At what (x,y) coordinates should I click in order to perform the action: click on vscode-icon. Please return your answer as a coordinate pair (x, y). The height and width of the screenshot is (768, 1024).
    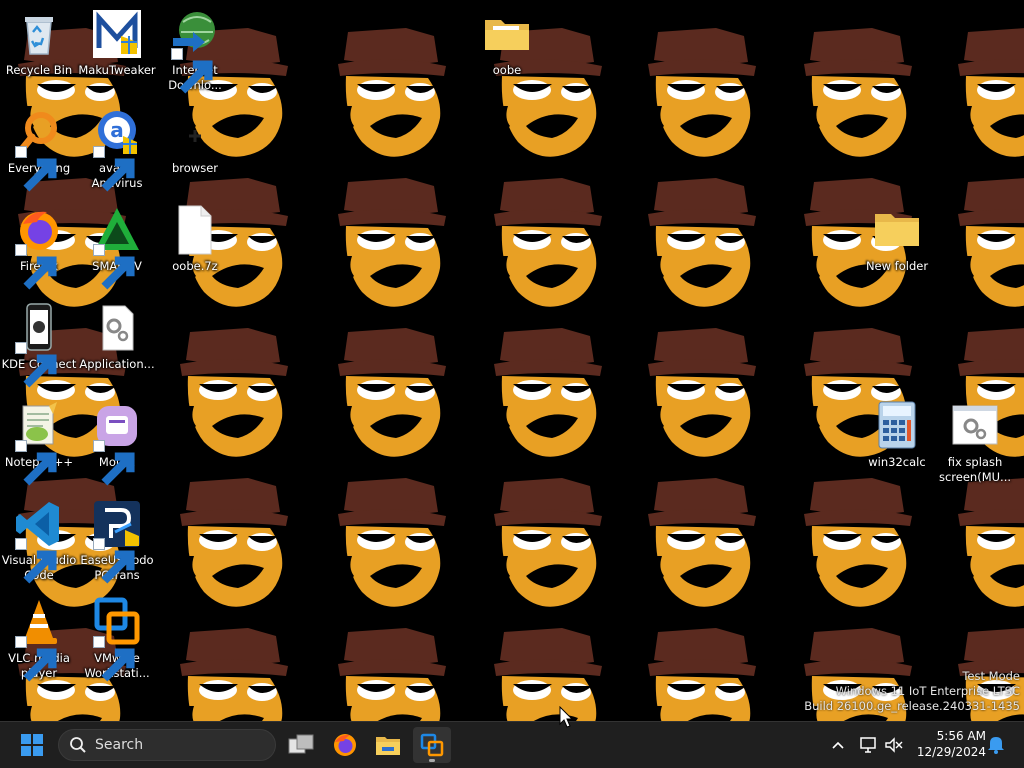
    Looking at the image, I should click on (39, 541).